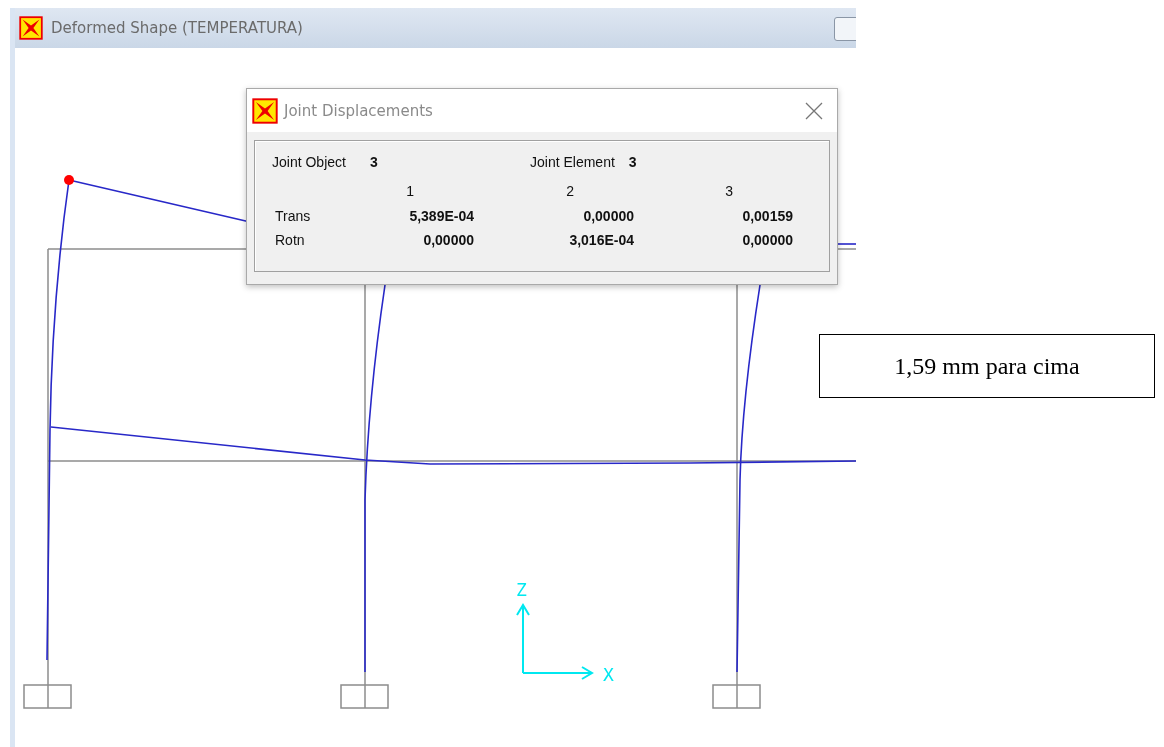 Image resolution: width=1164 pixels, height=747 pixels. What do you see at coordinates (441, 216) in the screenshot?
I see `table-cell-text: 5,389E-04` at bounding box center [441, 216].